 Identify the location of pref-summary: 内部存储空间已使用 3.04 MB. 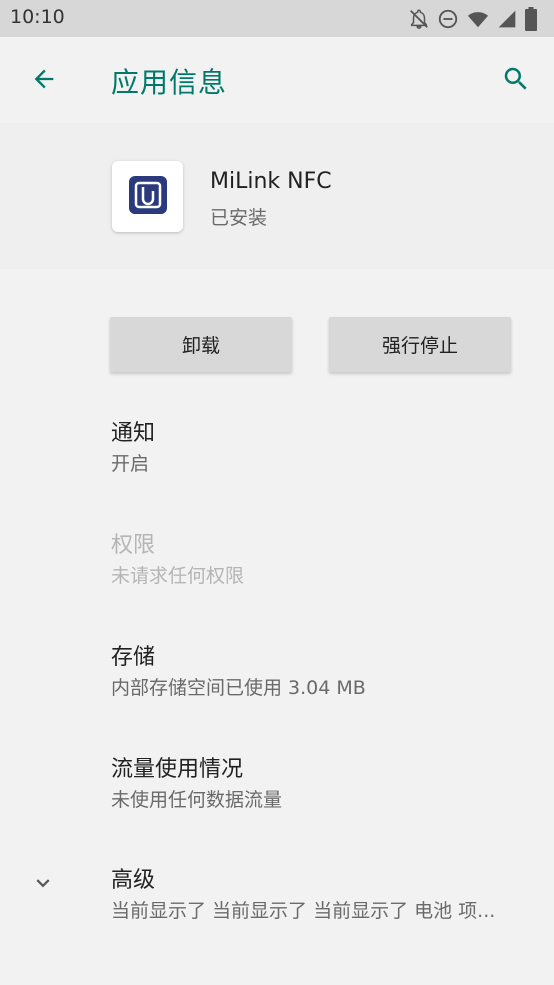
(238, 688).